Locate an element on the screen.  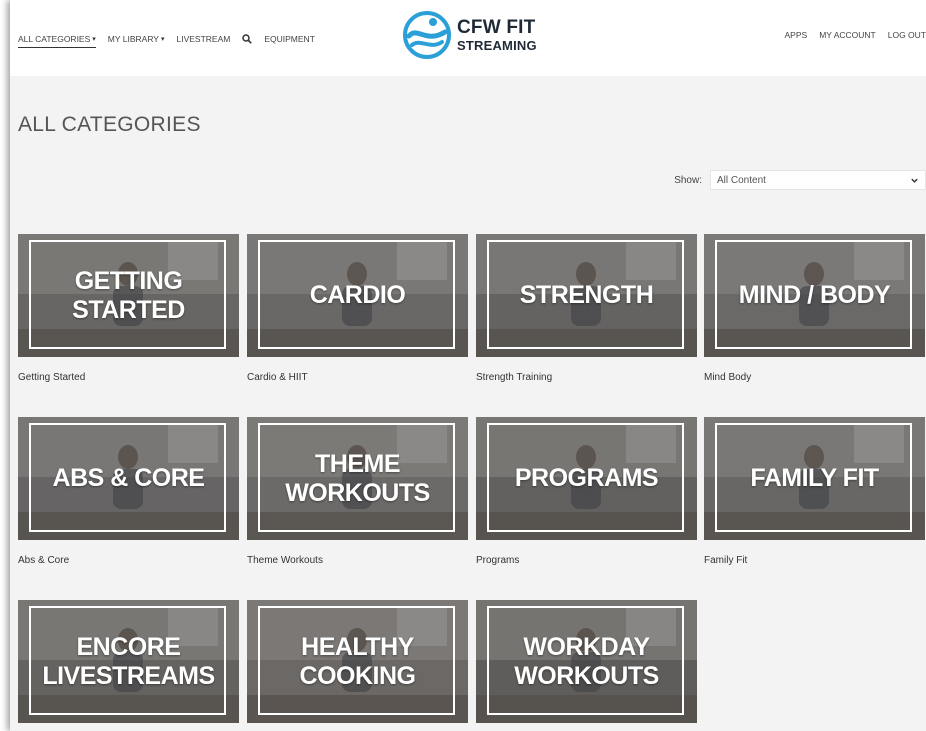
category-label: Strength Training is located at coordinates (586, 377).